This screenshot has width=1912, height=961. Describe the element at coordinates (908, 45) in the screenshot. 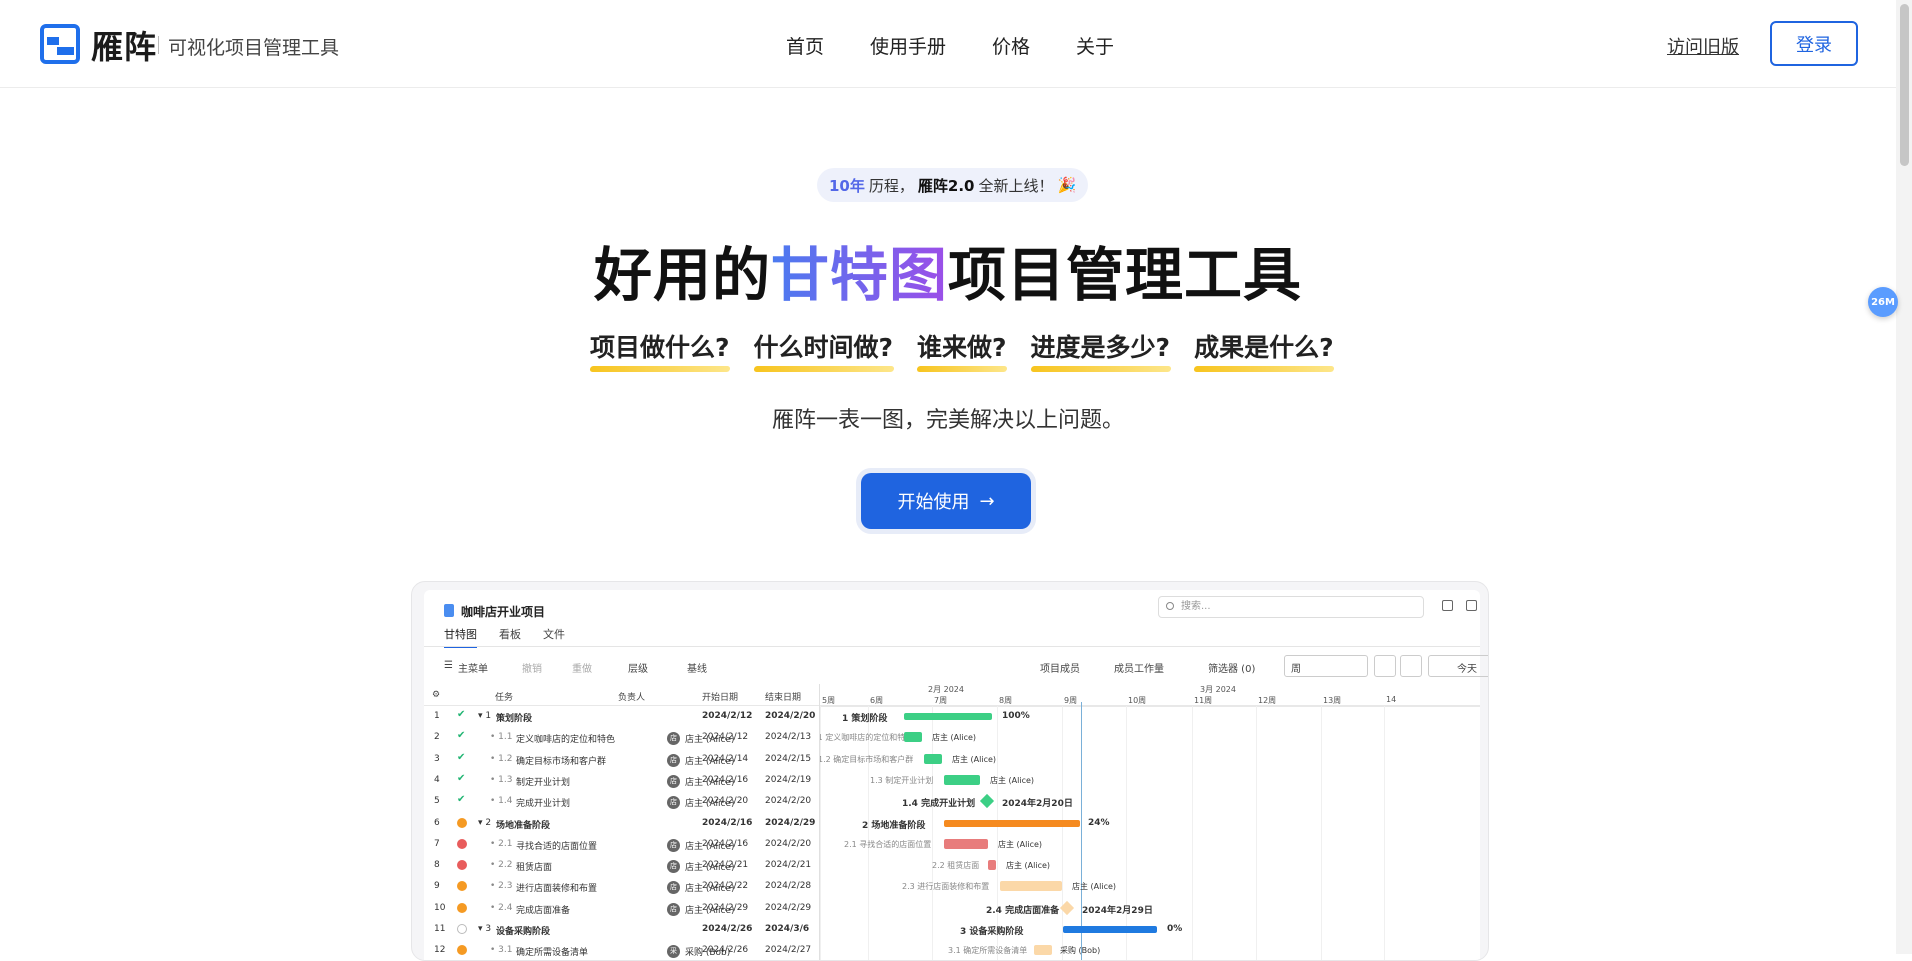

I see `nav-manual: 使用手册` at that location.